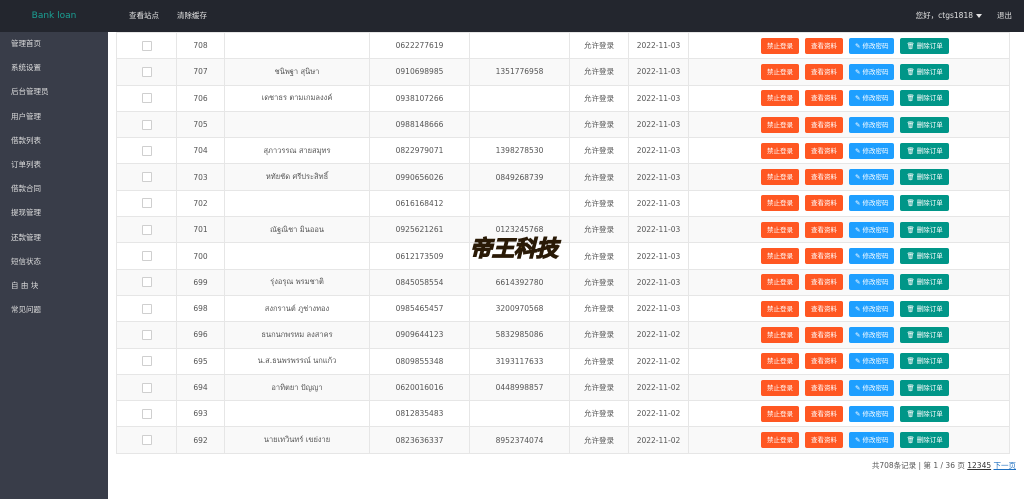 The image size is (1024, 499). Describe the element at coordinates (1005, 465) in the screenshot. I see `pager-next: 下一页` at that location.